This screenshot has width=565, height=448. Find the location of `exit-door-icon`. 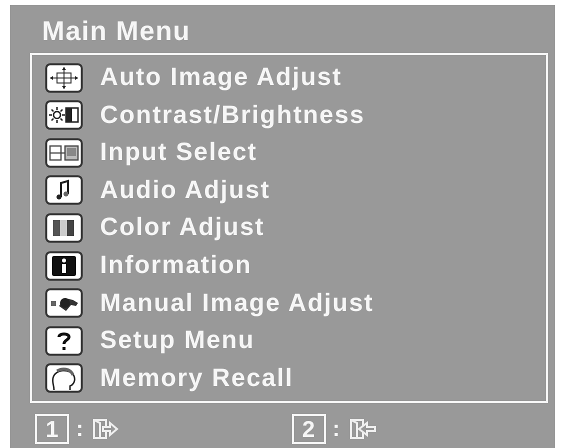

exit-door-icon is located at coordinates (105, 429).